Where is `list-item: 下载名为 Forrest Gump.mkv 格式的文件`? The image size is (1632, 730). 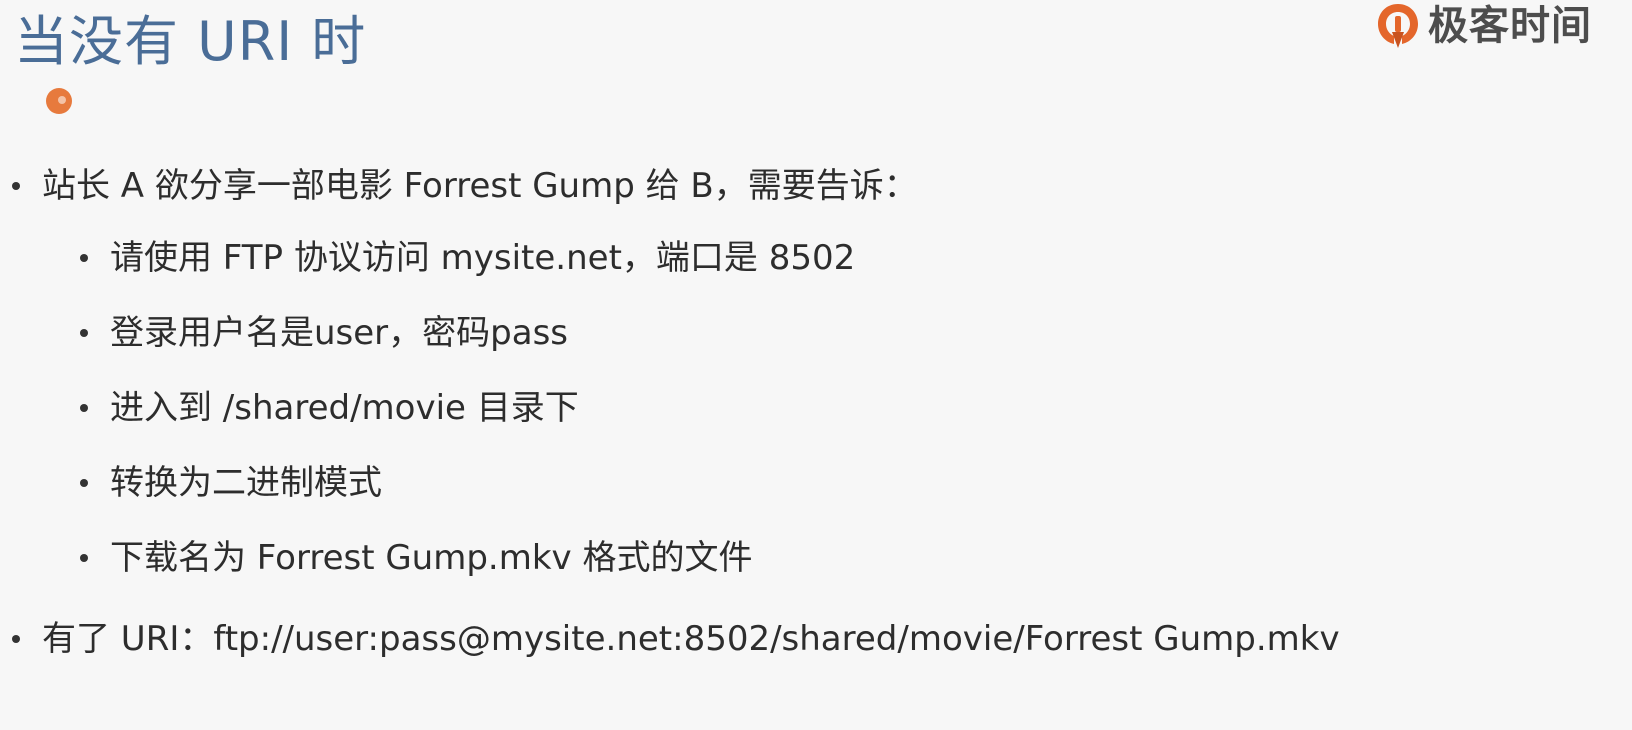
list-item: 下载名为 Forrest Gump.mkv 格式的文件 is located at coordinates (416, 558).